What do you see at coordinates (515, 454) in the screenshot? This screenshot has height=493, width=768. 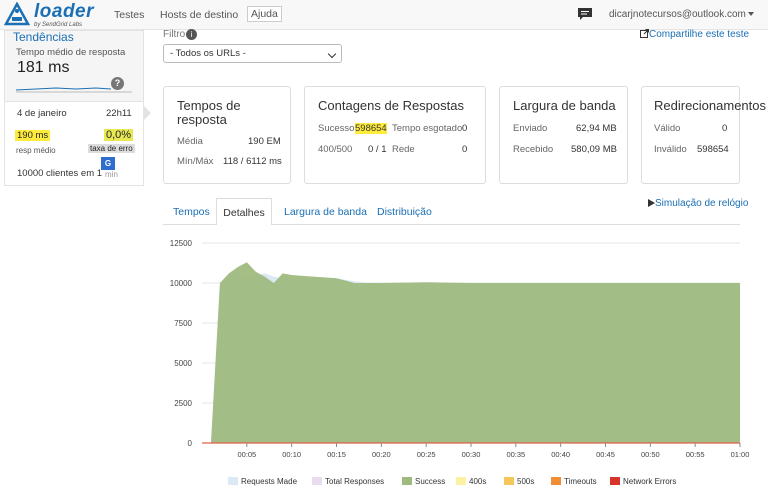 I see `x-tick-label: 00:35` at bounding box center [515, 454].